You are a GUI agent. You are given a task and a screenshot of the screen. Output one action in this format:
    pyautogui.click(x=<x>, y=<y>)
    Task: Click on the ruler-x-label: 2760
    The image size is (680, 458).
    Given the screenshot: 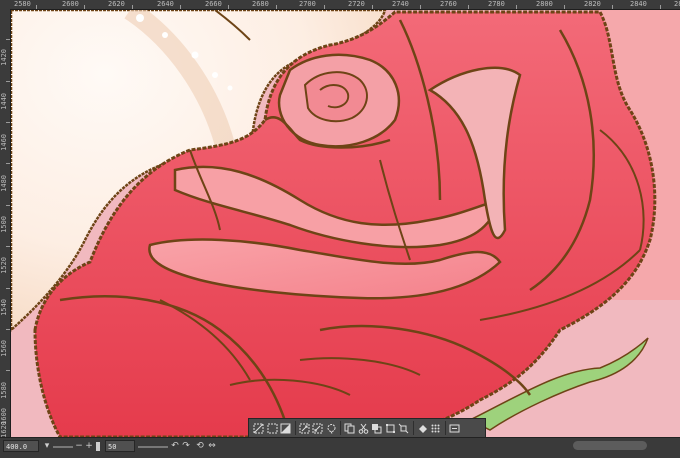 What is the action you would take?
    pyautogui.click(x=448, y=4)
    